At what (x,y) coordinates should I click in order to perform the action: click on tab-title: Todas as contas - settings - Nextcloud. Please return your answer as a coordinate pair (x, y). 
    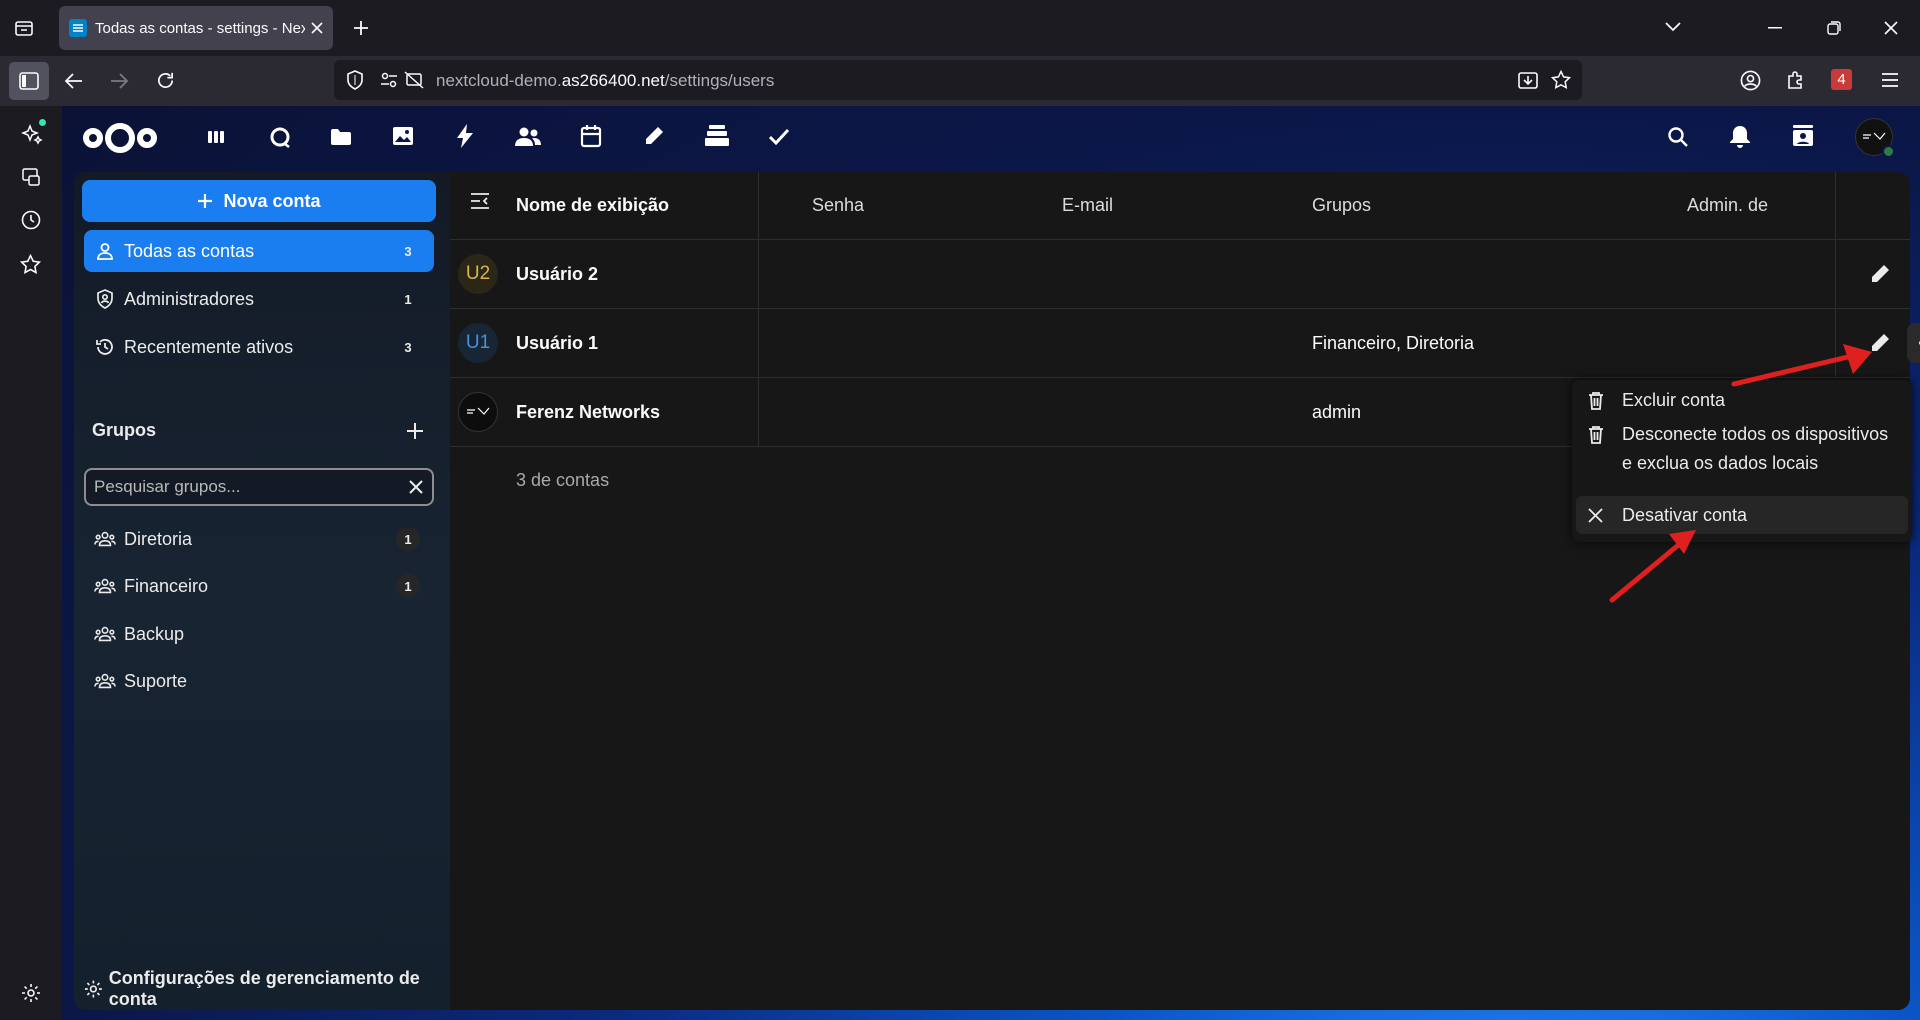
    Looking at the image, I should click on (200, 28).